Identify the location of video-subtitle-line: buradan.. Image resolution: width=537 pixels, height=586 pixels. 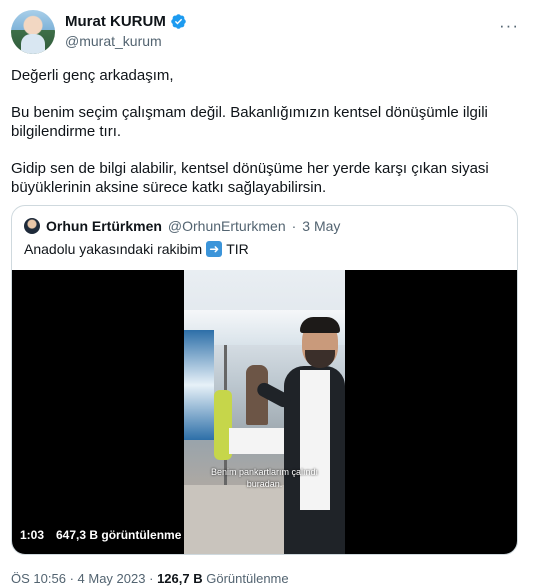
(264, 484).